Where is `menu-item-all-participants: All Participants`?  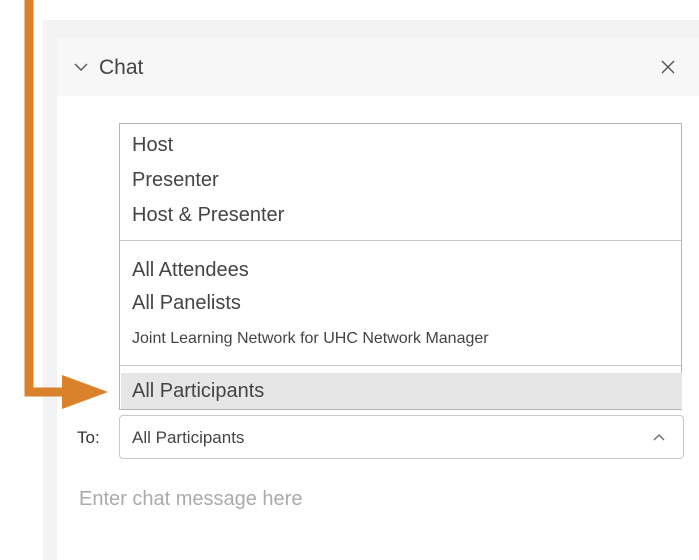
menu-item-all-participants: All Participants is located at coordinates (401, 391).